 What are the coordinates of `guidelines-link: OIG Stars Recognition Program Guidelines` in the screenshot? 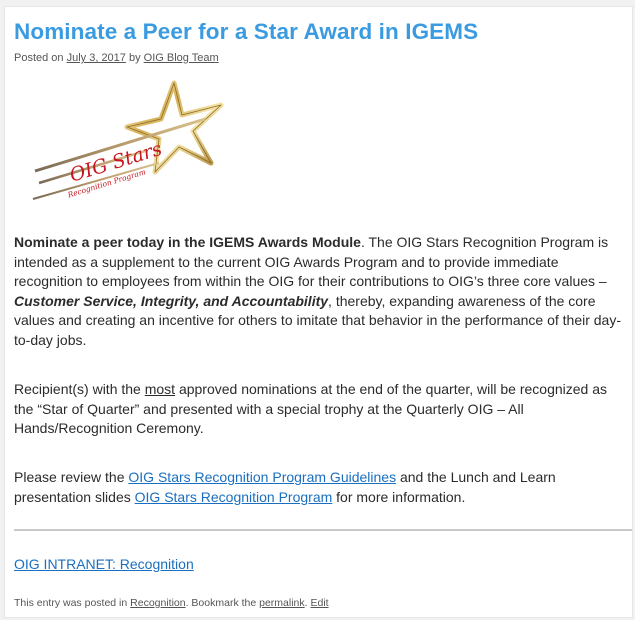 It's located at (262, 477).